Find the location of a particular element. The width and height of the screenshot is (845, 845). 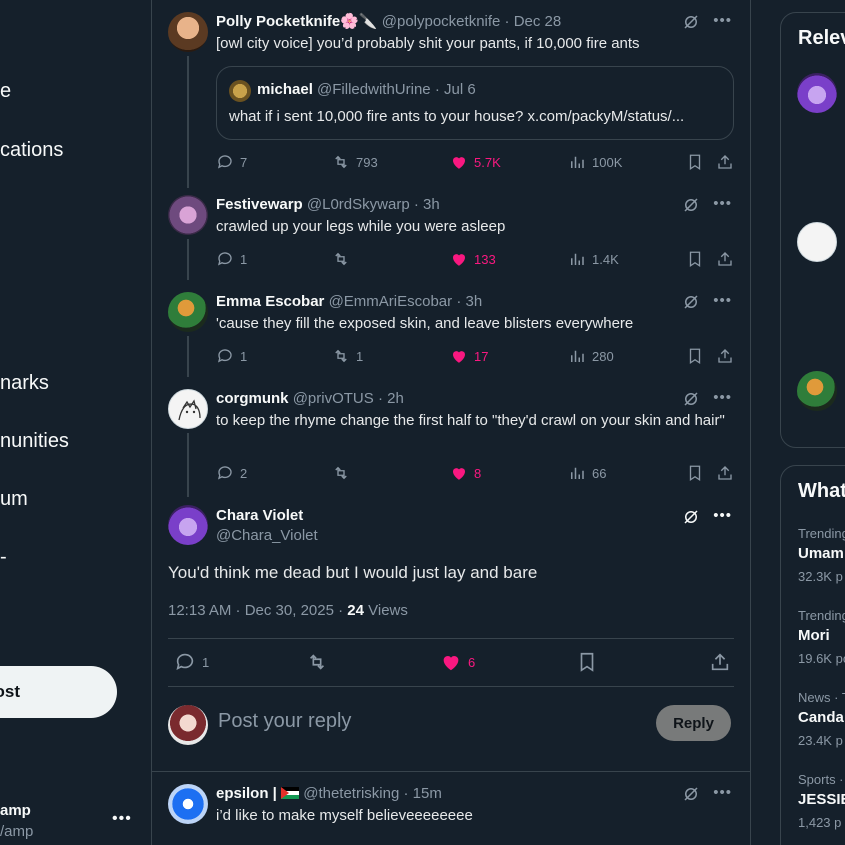

view-count: 1.4K is located at coordinates (605, 259).